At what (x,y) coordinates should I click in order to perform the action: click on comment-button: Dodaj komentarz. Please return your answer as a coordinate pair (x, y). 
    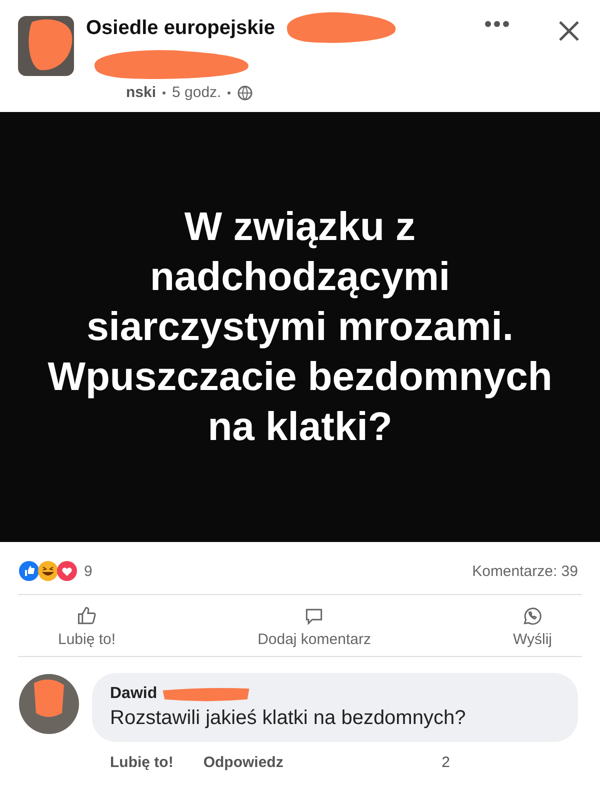
    Looking at the image, I should click on (314, 626).